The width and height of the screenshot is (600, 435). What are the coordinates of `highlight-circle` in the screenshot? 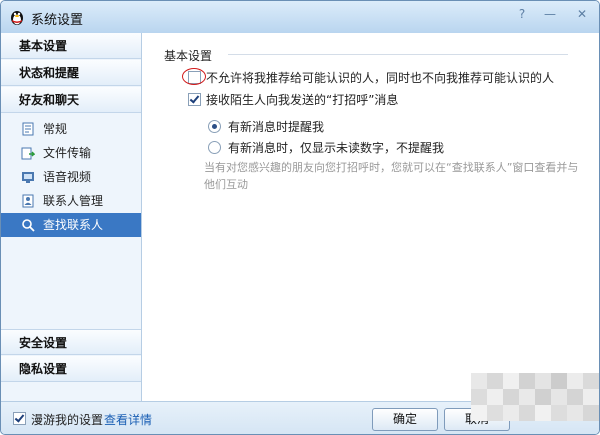 It's located at (194, 76).